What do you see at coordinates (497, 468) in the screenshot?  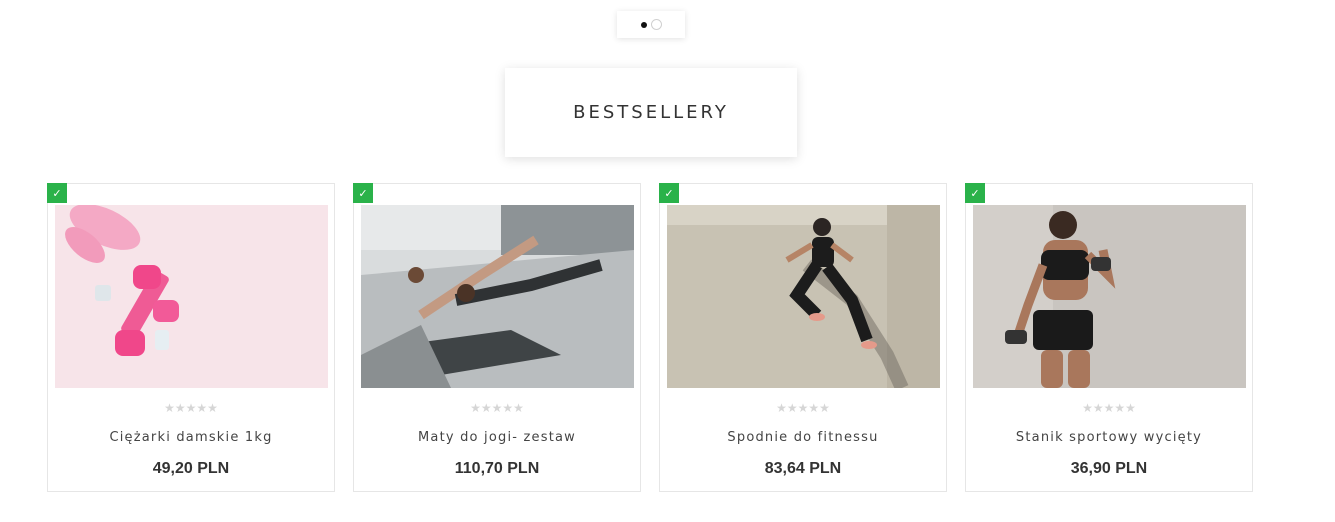 I see `product-price: 110,70 PLN` at bounding box center [497, 468].